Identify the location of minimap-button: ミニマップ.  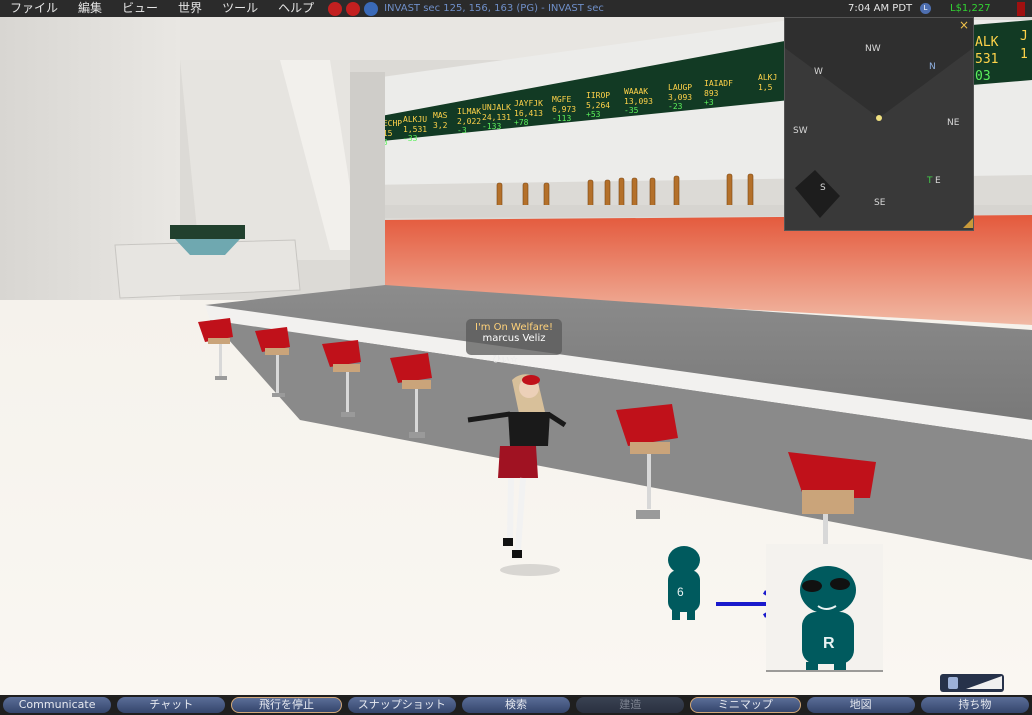
(745, 705).